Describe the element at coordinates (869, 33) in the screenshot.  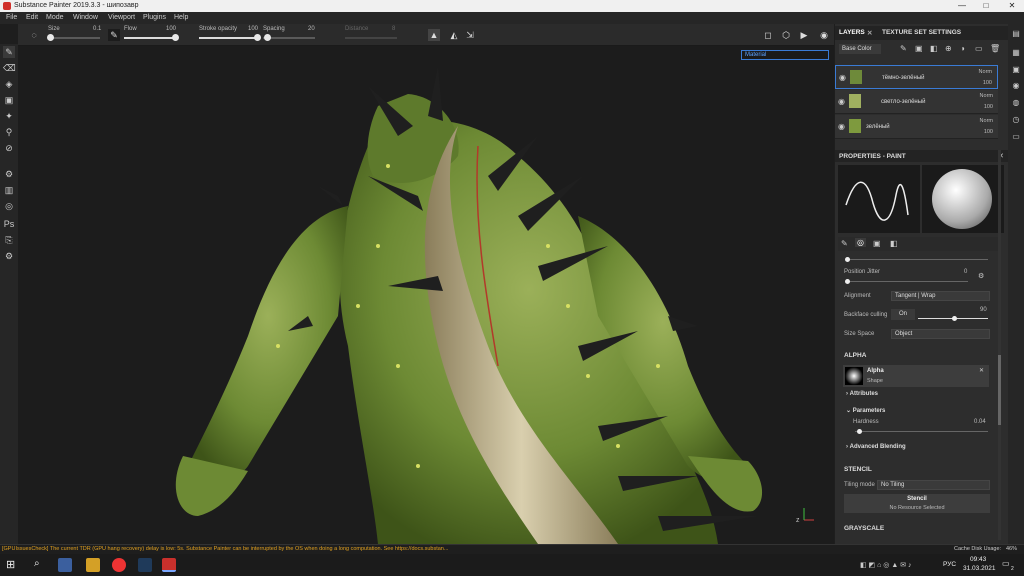
I see `tab-layers-close-icon: ✕` at that location.